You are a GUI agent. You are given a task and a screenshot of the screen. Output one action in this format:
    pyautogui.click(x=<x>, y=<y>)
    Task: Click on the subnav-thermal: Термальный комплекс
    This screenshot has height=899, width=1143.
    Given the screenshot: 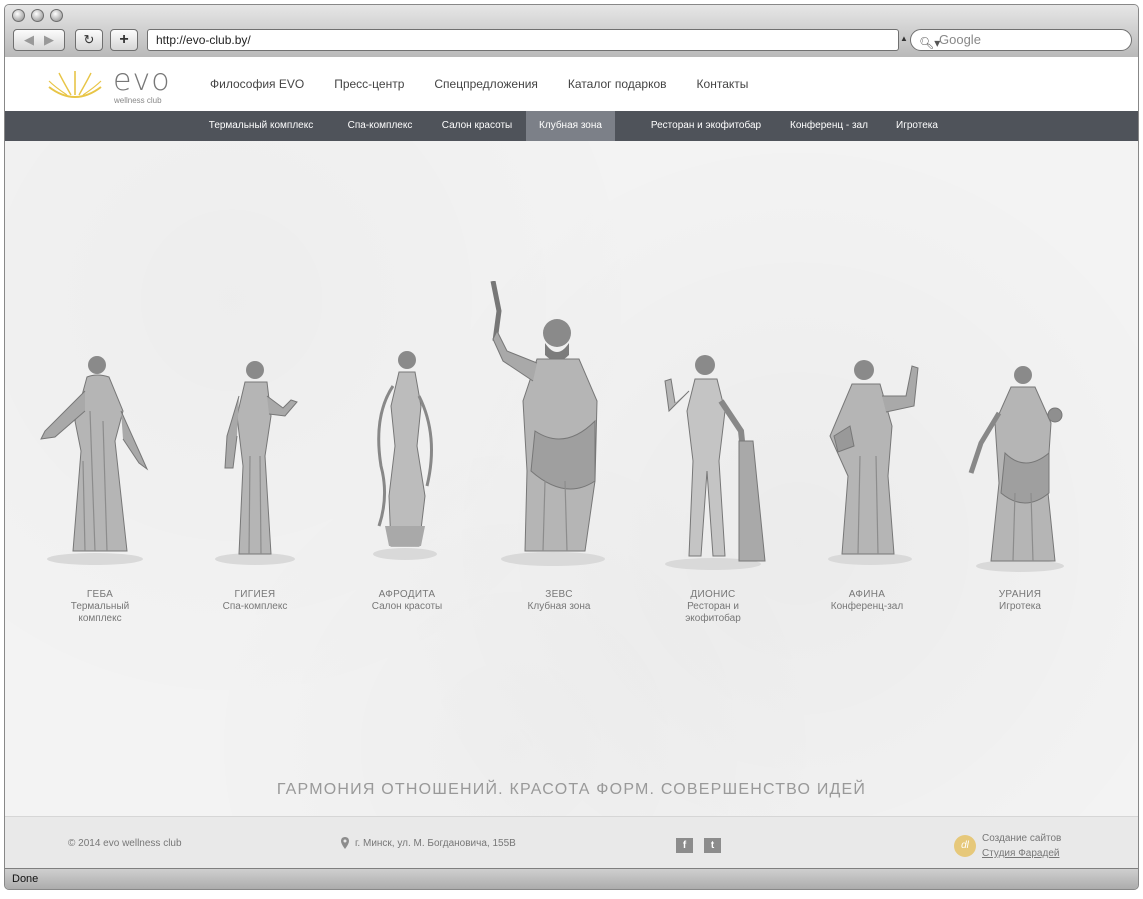 What is the action you would take?
    pyautogui.click(x=261, y=126)
    